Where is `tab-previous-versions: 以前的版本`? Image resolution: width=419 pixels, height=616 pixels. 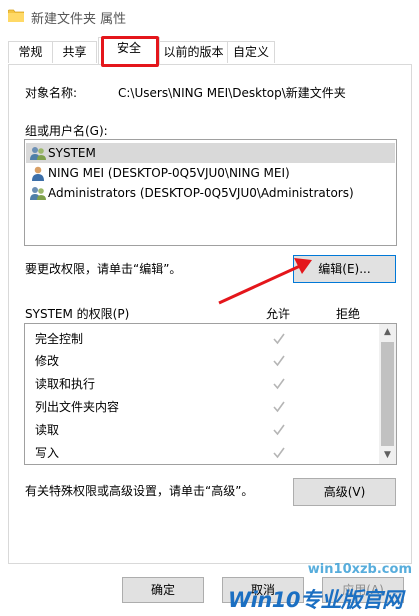 tab-previous-versions: 以前的版本 is located at coordinates (193, 52).